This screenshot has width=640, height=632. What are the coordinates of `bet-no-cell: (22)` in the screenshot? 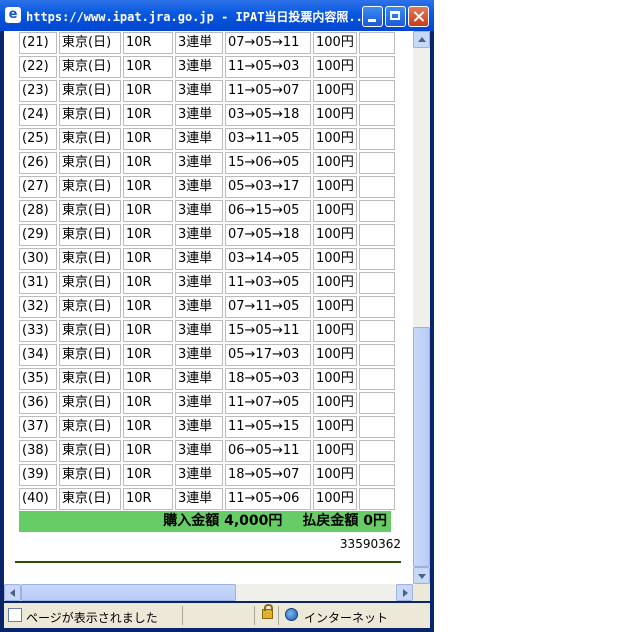 It's located at (38, 67).